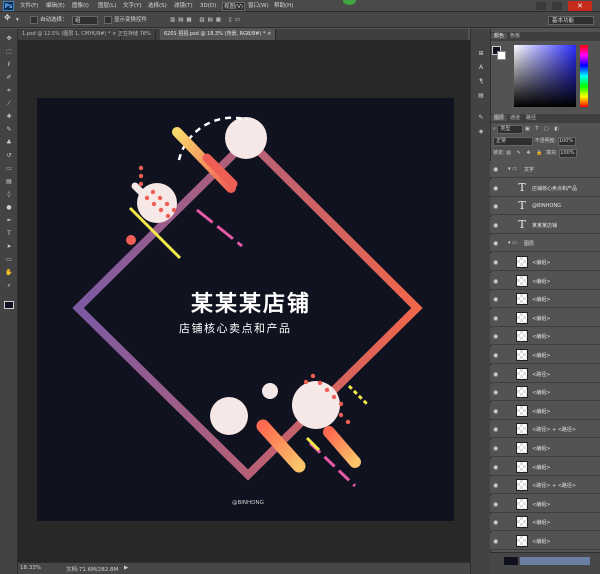  Describe the element at coordinates (34, 20) in the screenshot. I see `auto-select-checkbox` at that location.